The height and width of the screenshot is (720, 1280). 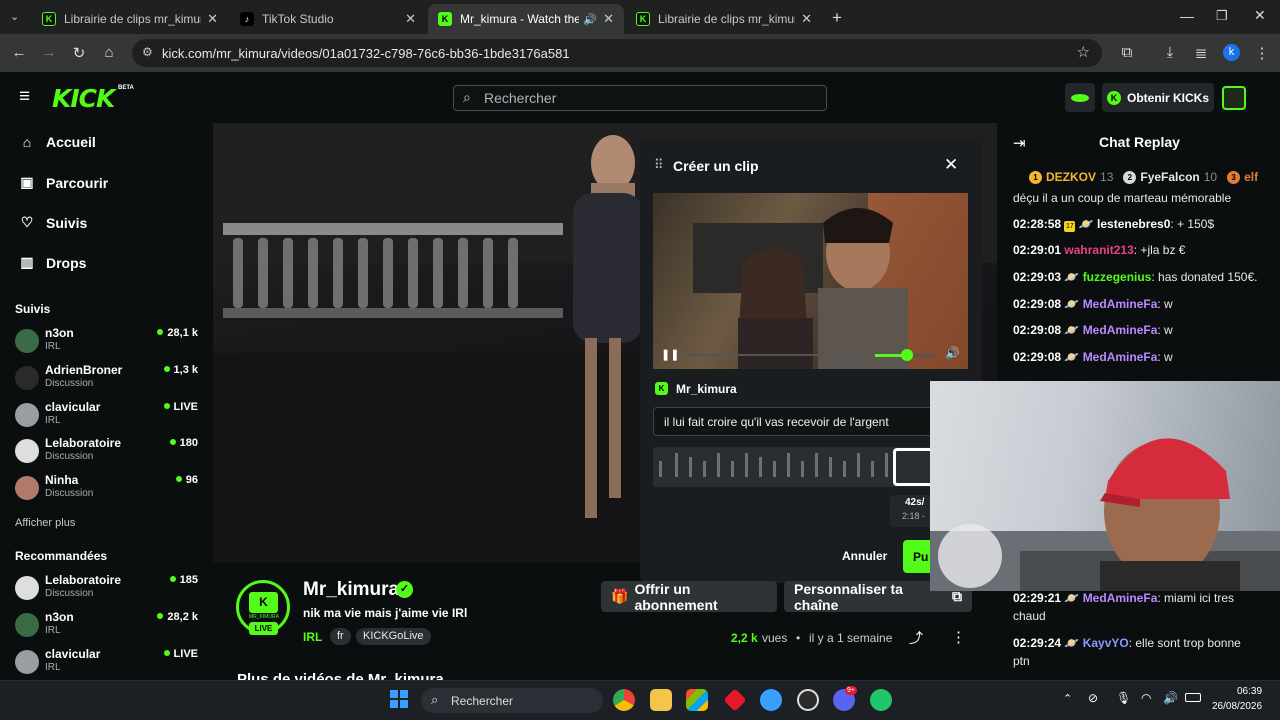 What do you see at coordinates (798, 467) in the screenshot?
I see `clip-timeline` at bounding box center [798, 467].